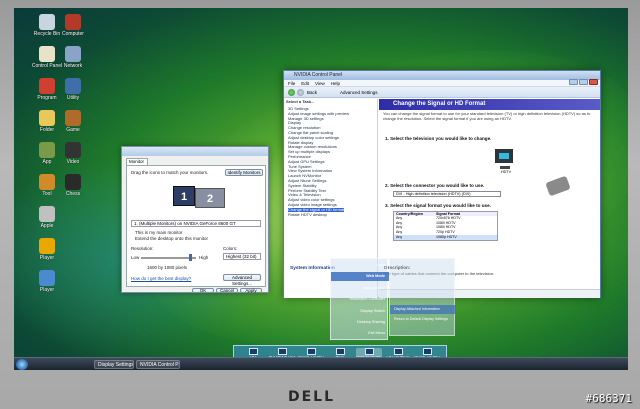 This screenshot has height=409, width=640. Describe the element at coordinates (360, 299) in the screenshot. I see `context-menu-item: Resolution Controller` at that location.